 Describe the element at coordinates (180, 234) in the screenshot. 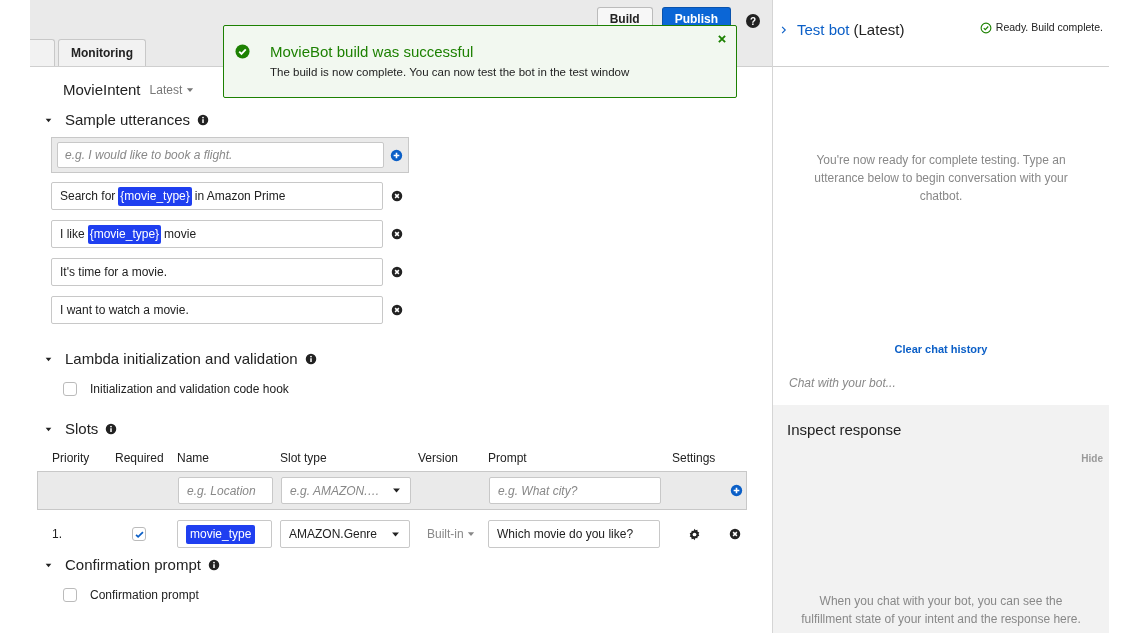

I see `utterance-text: movie` at that location.